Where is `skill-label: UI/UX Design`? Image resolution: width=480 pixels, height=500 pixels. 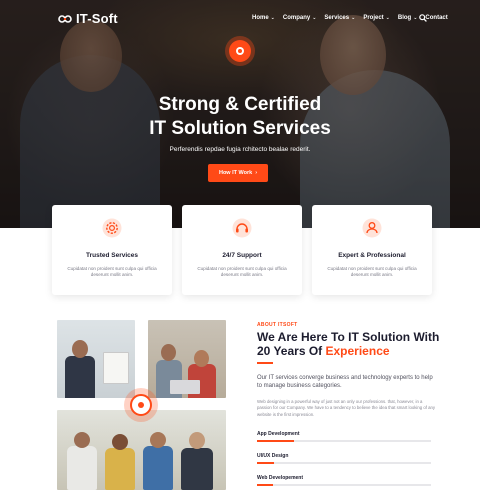
skill-label: UI/UX Design is located at coordinates (273, 456).